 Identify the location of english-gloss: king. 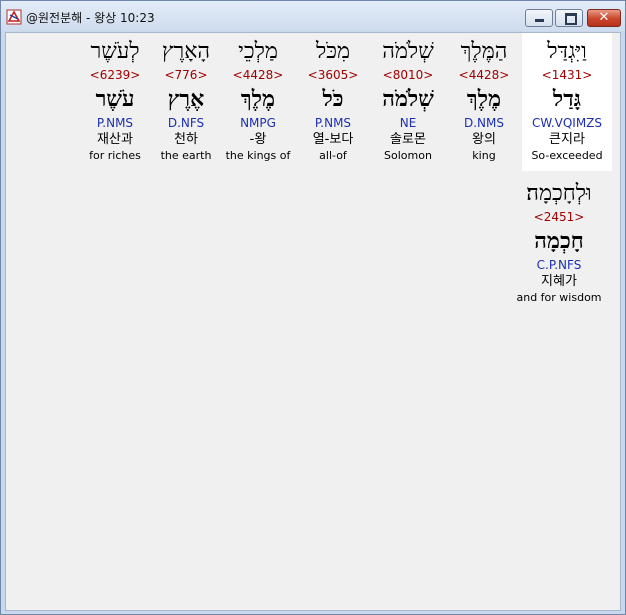
(484, 155).